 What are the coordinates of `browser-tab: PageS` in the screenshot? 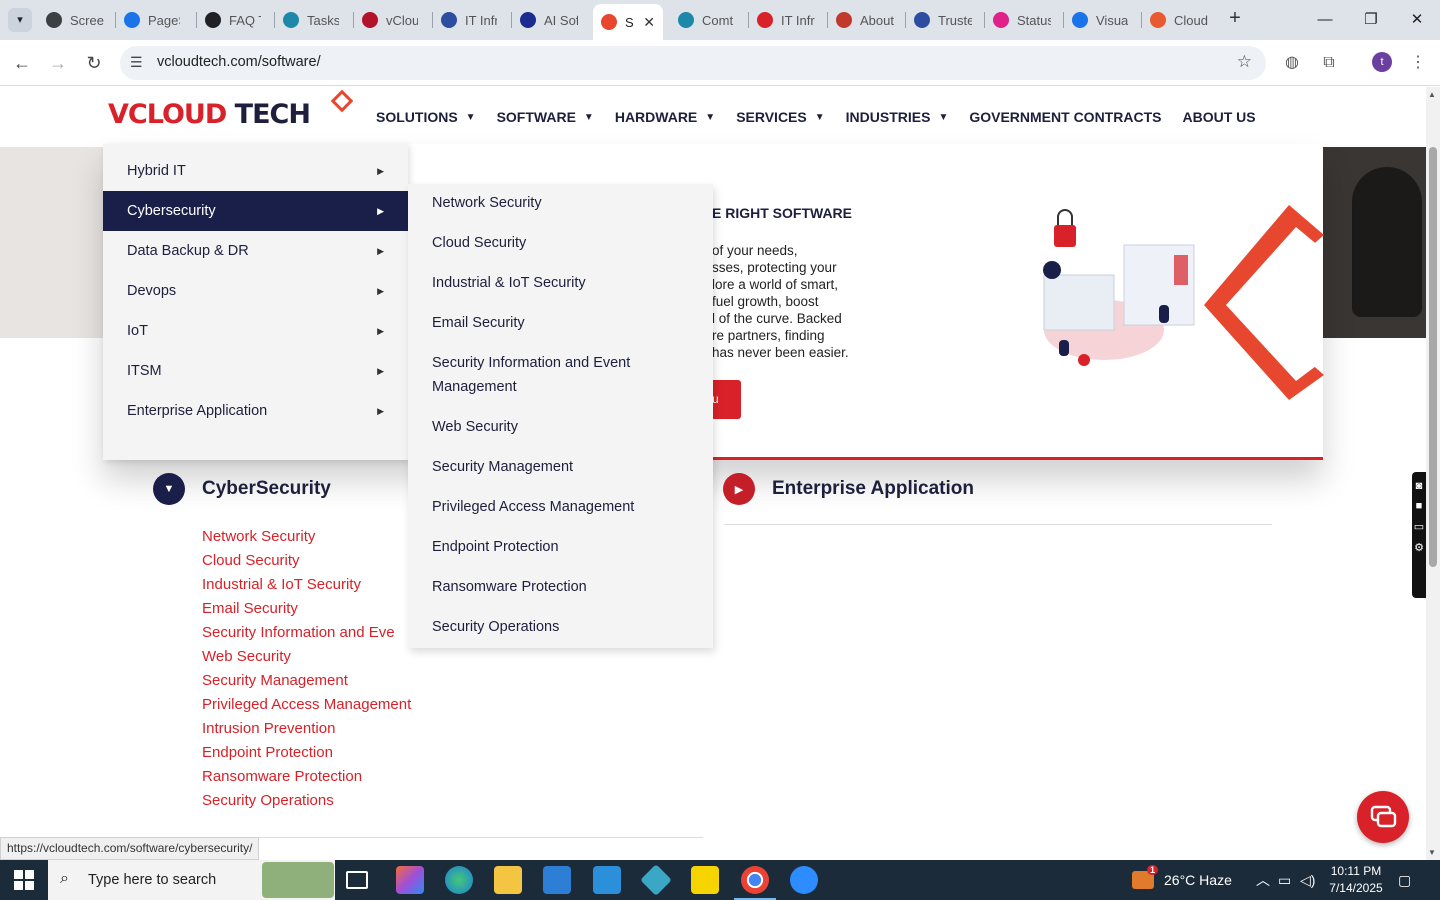 It's located at (152, 20).